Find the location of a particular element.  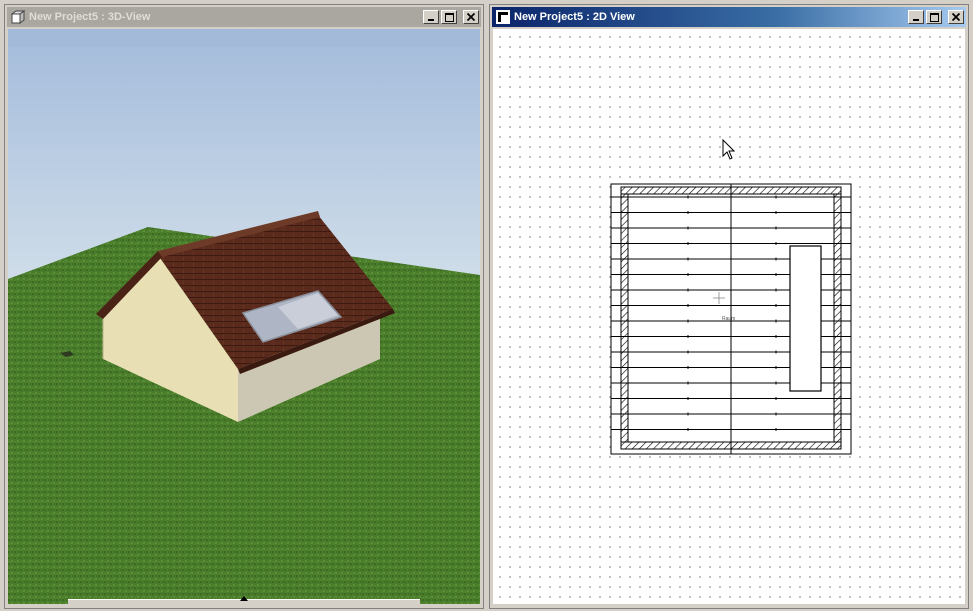

mouse-cursor-icon is located at coordinates (729, 149).